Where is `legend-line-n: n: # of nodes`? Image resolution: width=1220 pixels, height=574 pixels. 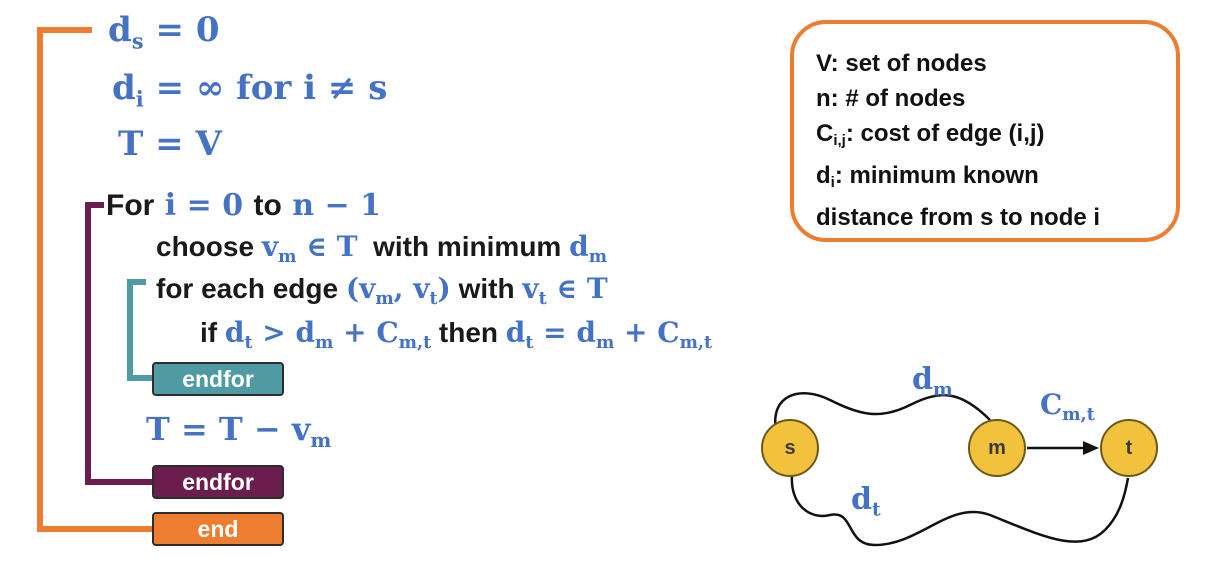 legend-line-n: n: # of nodes is located at coordinates (891, 98).